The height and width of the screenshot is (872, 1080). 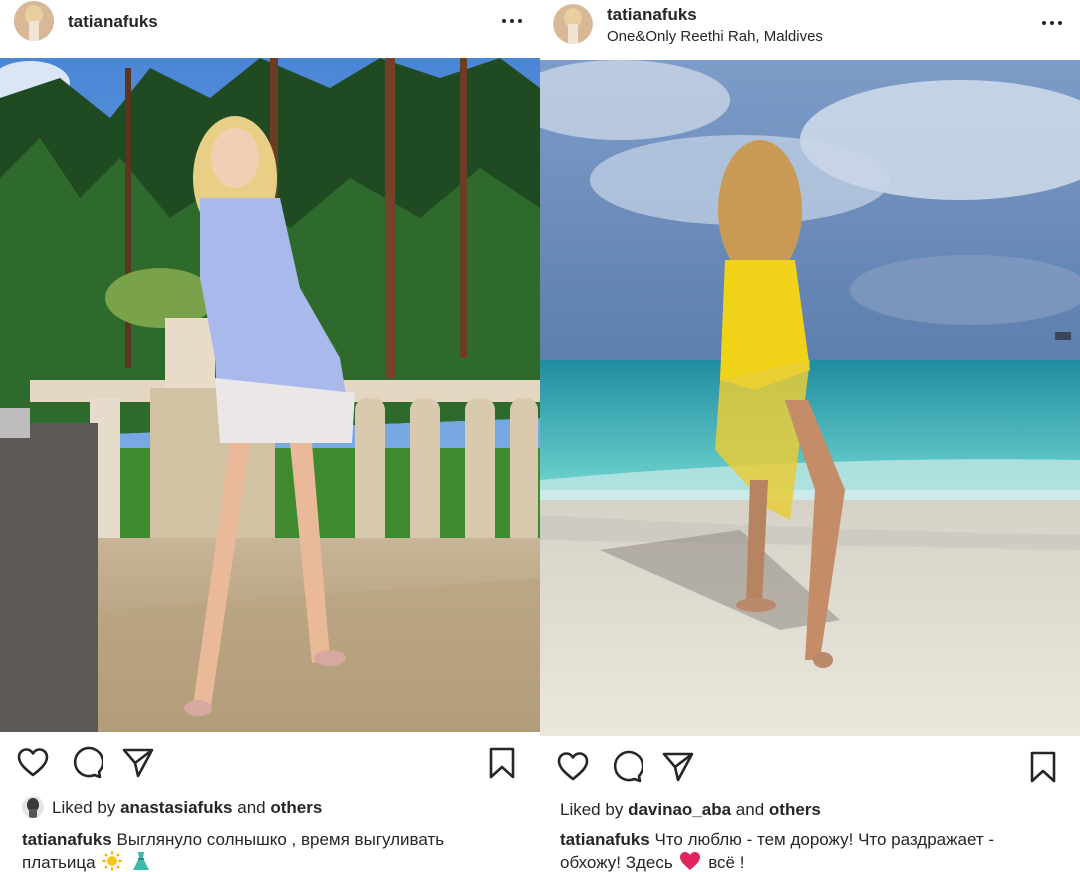 What do you see at coordinates (616, 862) in the screenshot?
I see `caption-text-line2a: обхожу! Здесь` at bounding box center [616, 862].